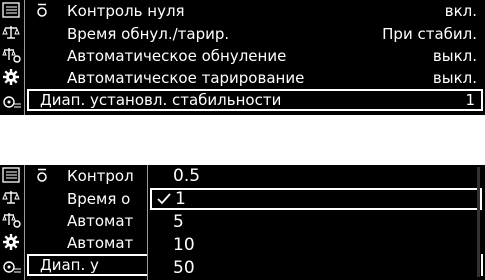  What do you see at coordinates (314, 268) in the screenshot?
I see `dropdown-option: 50` at bounding box center [314, 268].